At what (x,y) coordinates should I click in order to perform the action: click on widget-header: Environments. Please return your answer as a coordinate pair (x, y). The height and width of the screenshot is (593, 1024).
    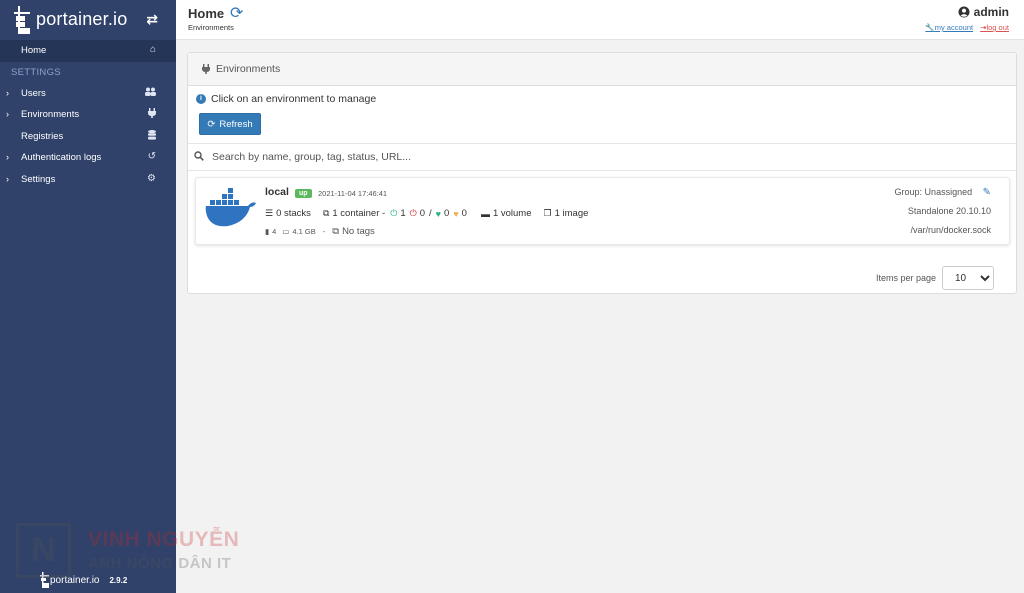
    Looking at the image, I should click on (602, 69).